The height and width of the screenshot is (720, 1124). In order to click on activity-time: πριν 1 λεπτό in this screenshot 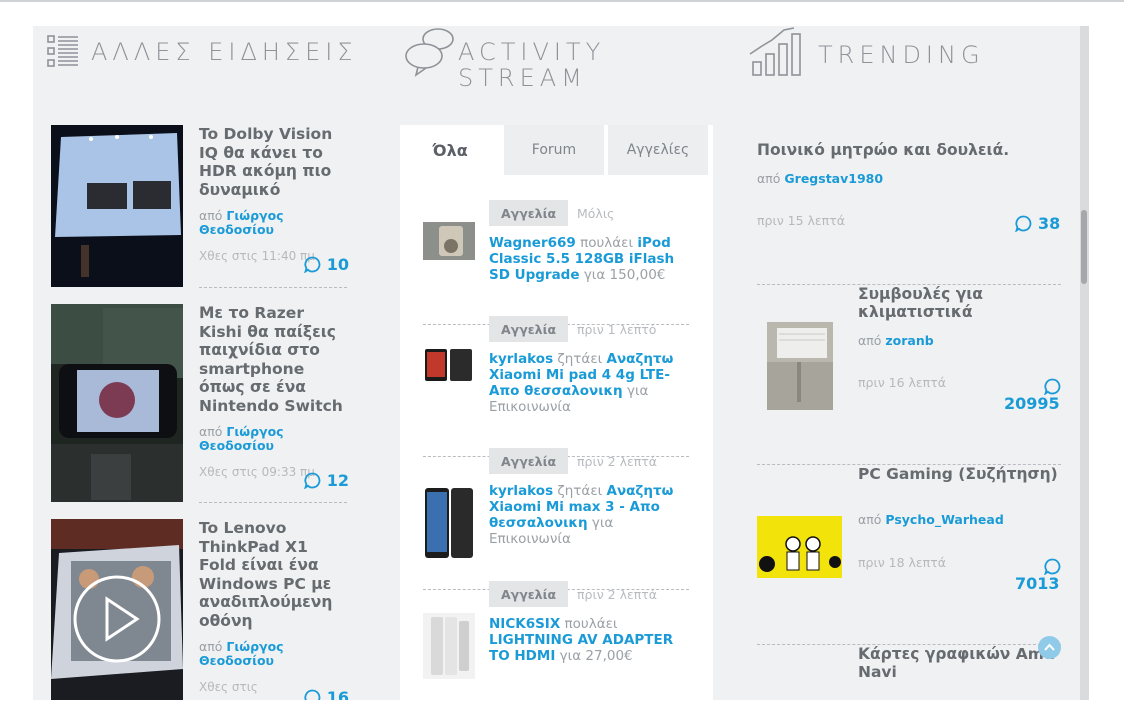, I will do `click(617, 329)`.